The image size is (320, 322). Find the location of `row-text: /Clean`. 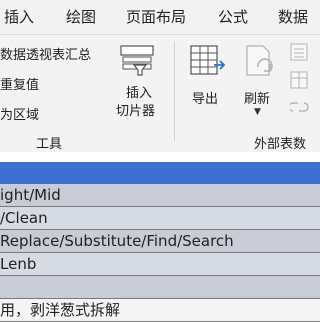

row-text: /Clean is located at coordinates (24, 218).